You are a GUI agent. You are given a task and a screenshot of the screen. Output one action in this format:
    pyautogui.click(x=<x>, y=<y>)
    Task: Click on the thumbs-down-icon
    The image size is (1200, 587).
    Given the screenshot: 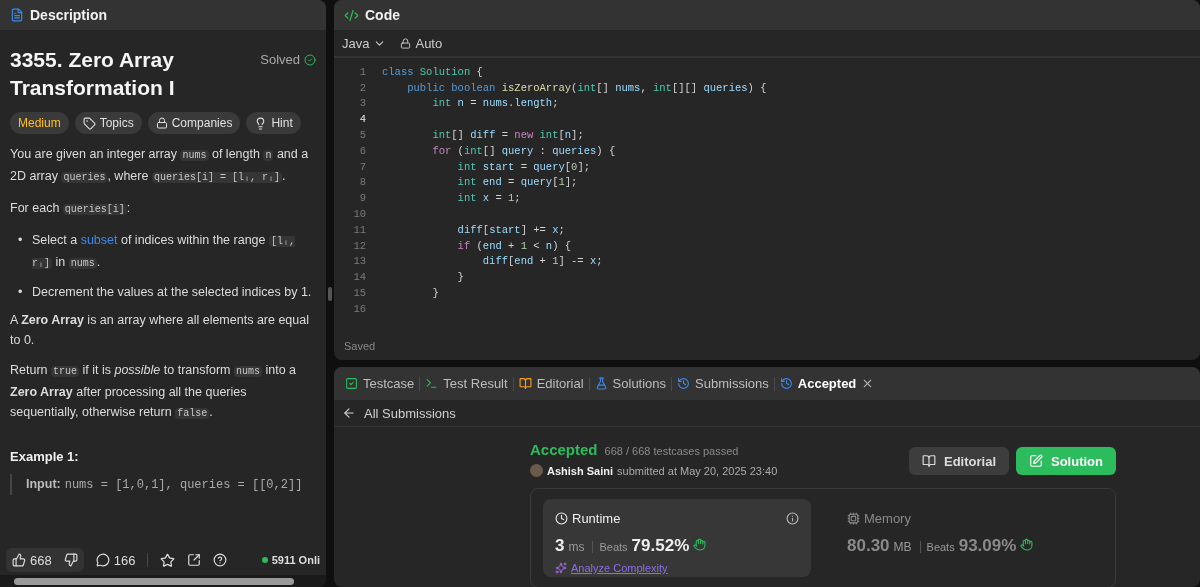 What is the action you would take?
    pyautogui.click(x=70, y=560)
    